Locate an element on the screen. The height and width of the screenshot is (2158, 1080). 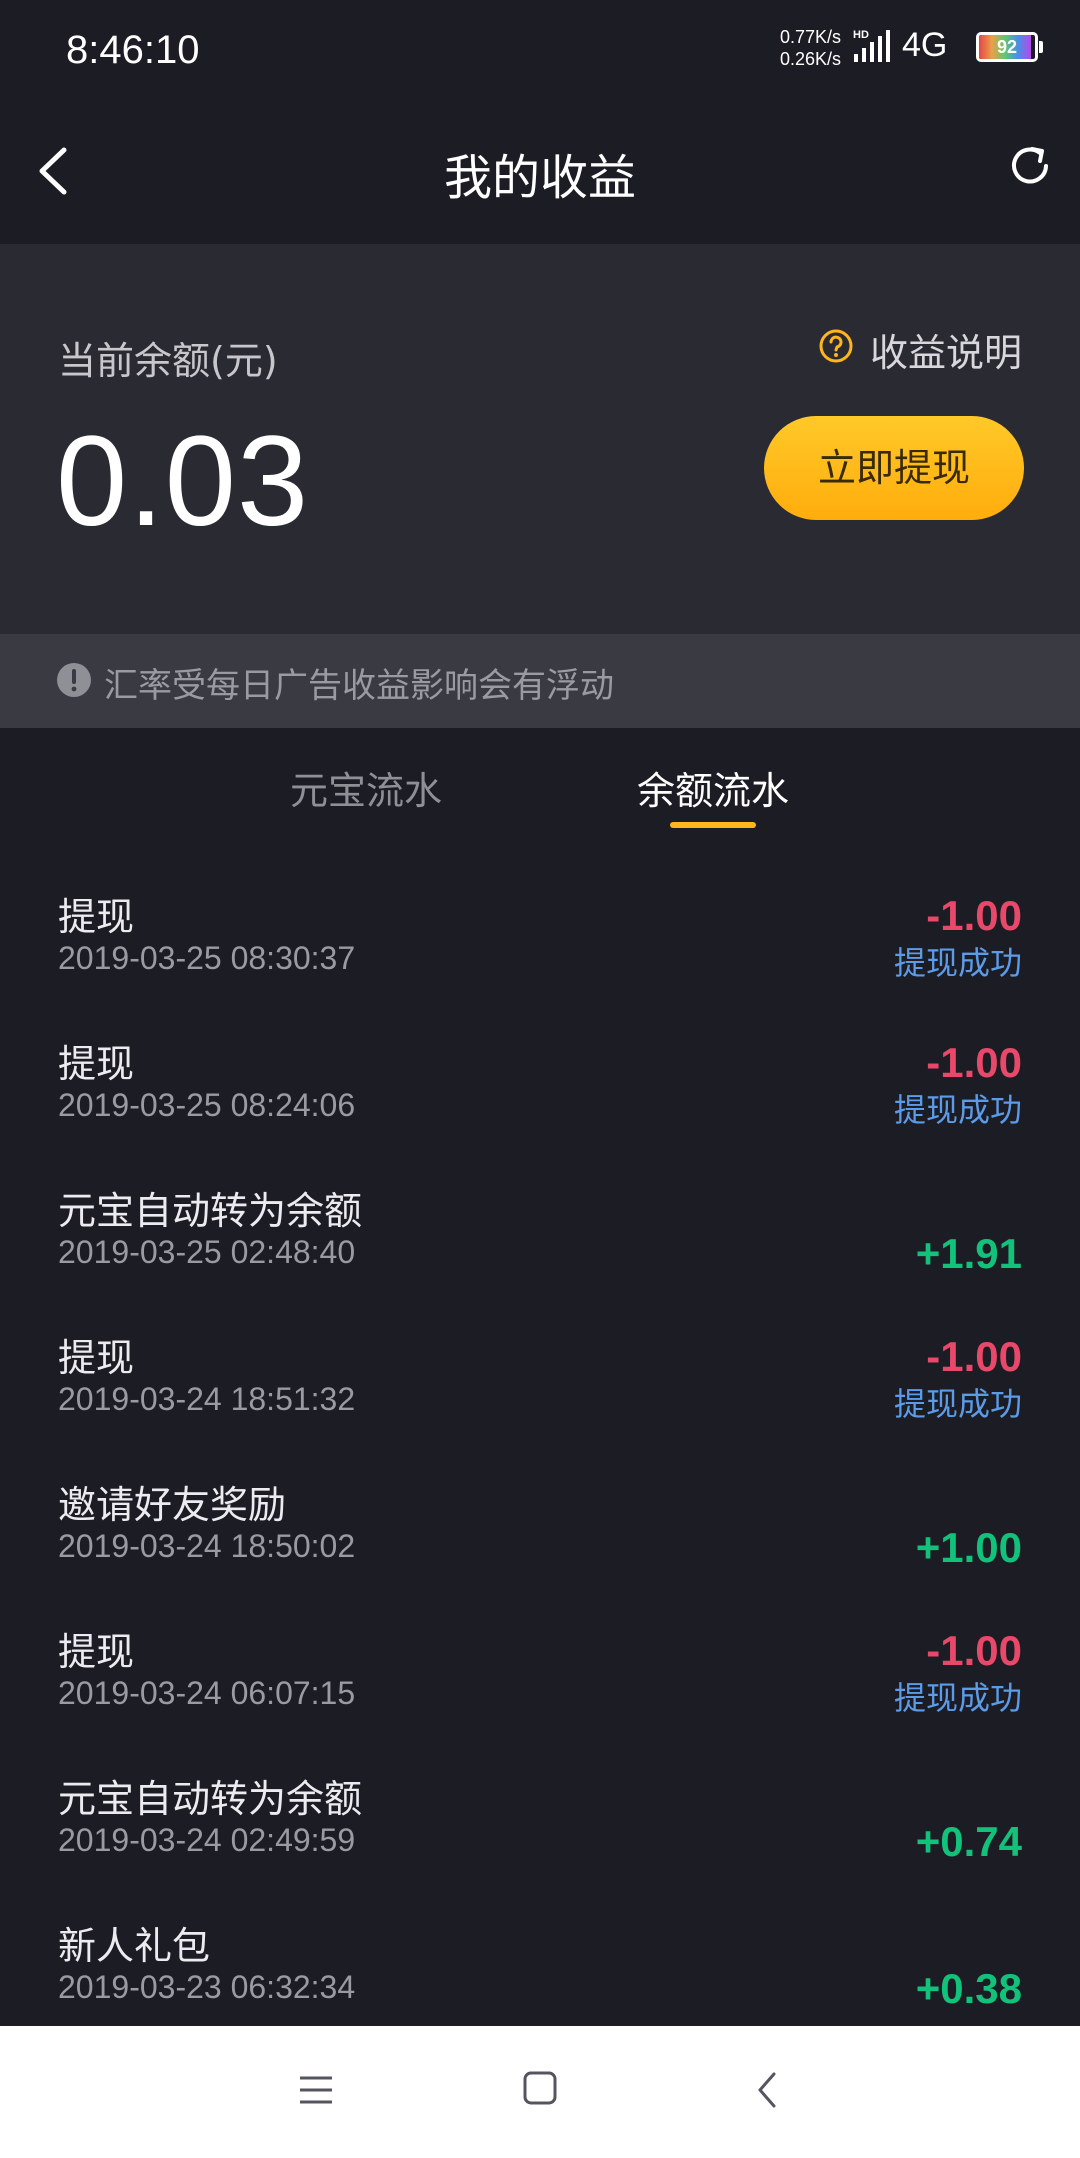
transaction-time: 2019-03-23 06:32:34 is located at coordinates (207, 1987).